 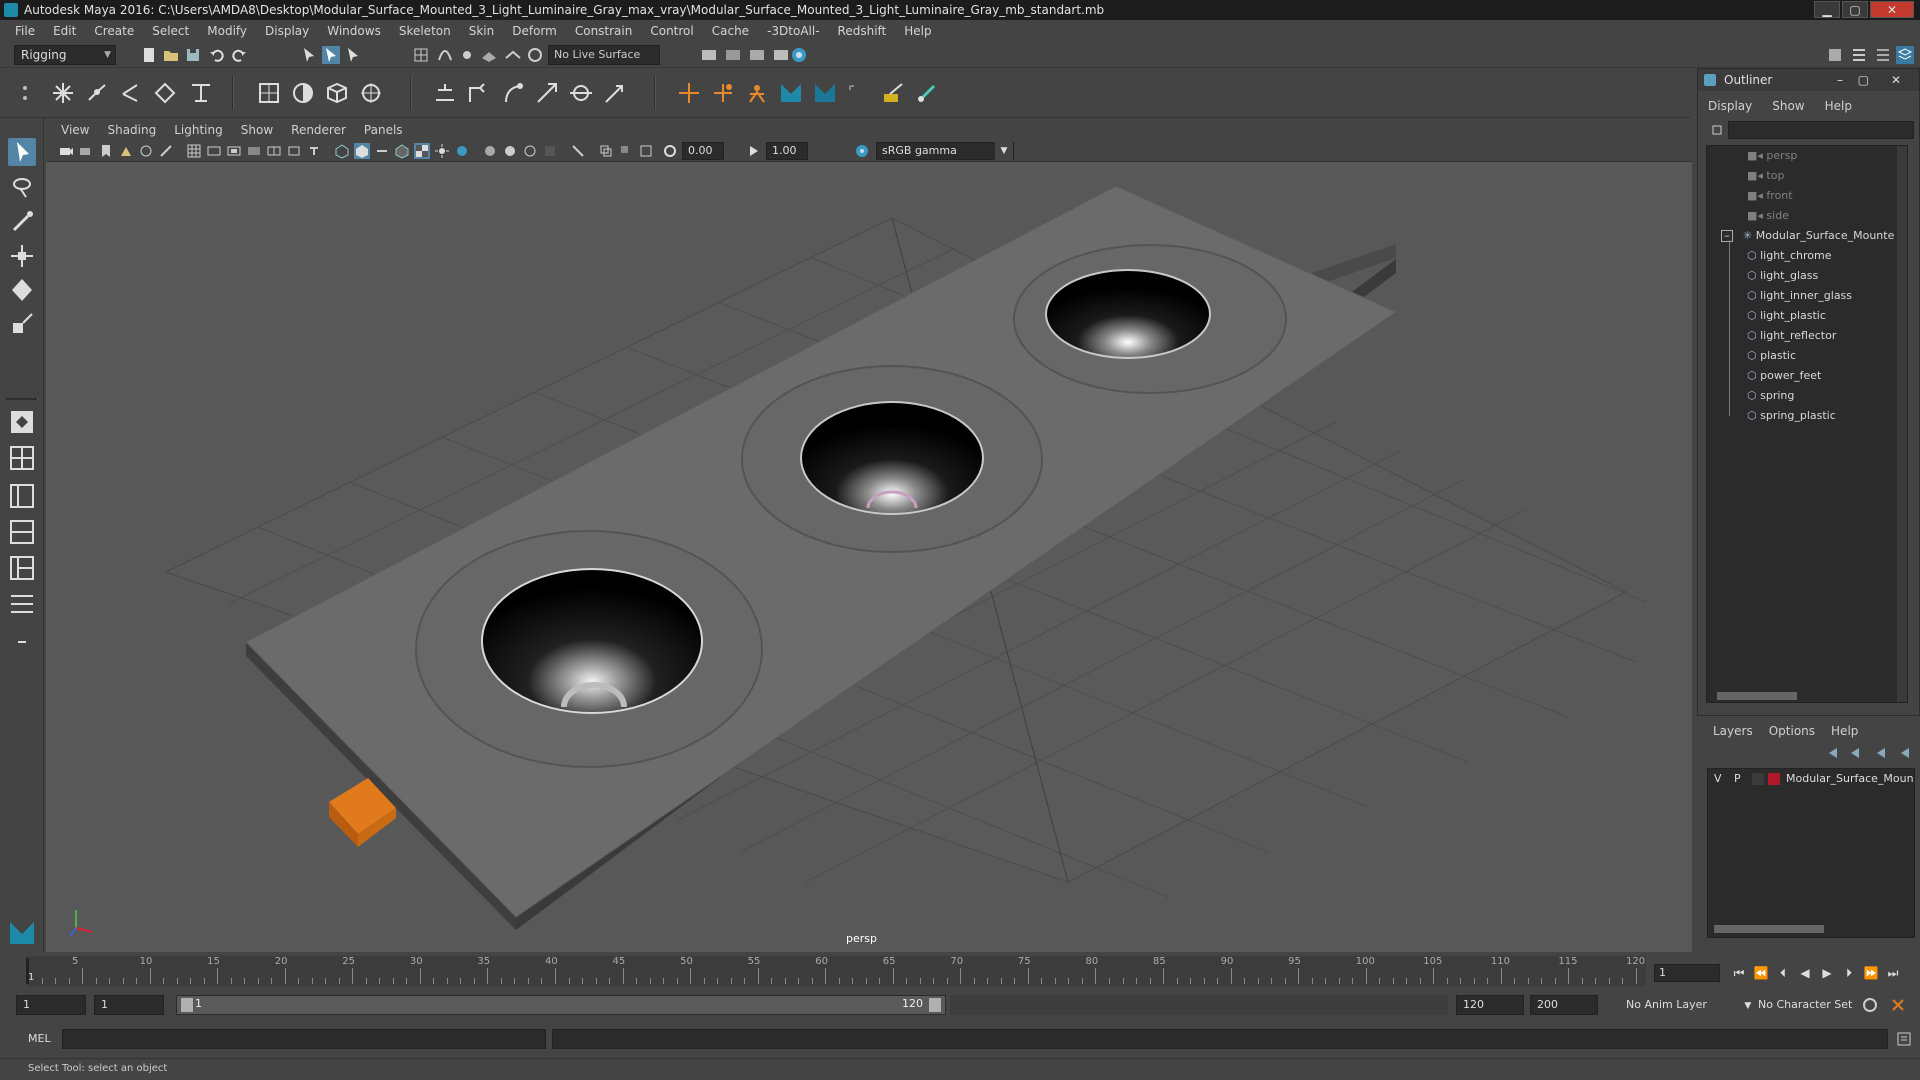 What do you see at coordinates (274, 151) in the screenshot?
I see `field-chart-icon` at bounding box center [274, 151].